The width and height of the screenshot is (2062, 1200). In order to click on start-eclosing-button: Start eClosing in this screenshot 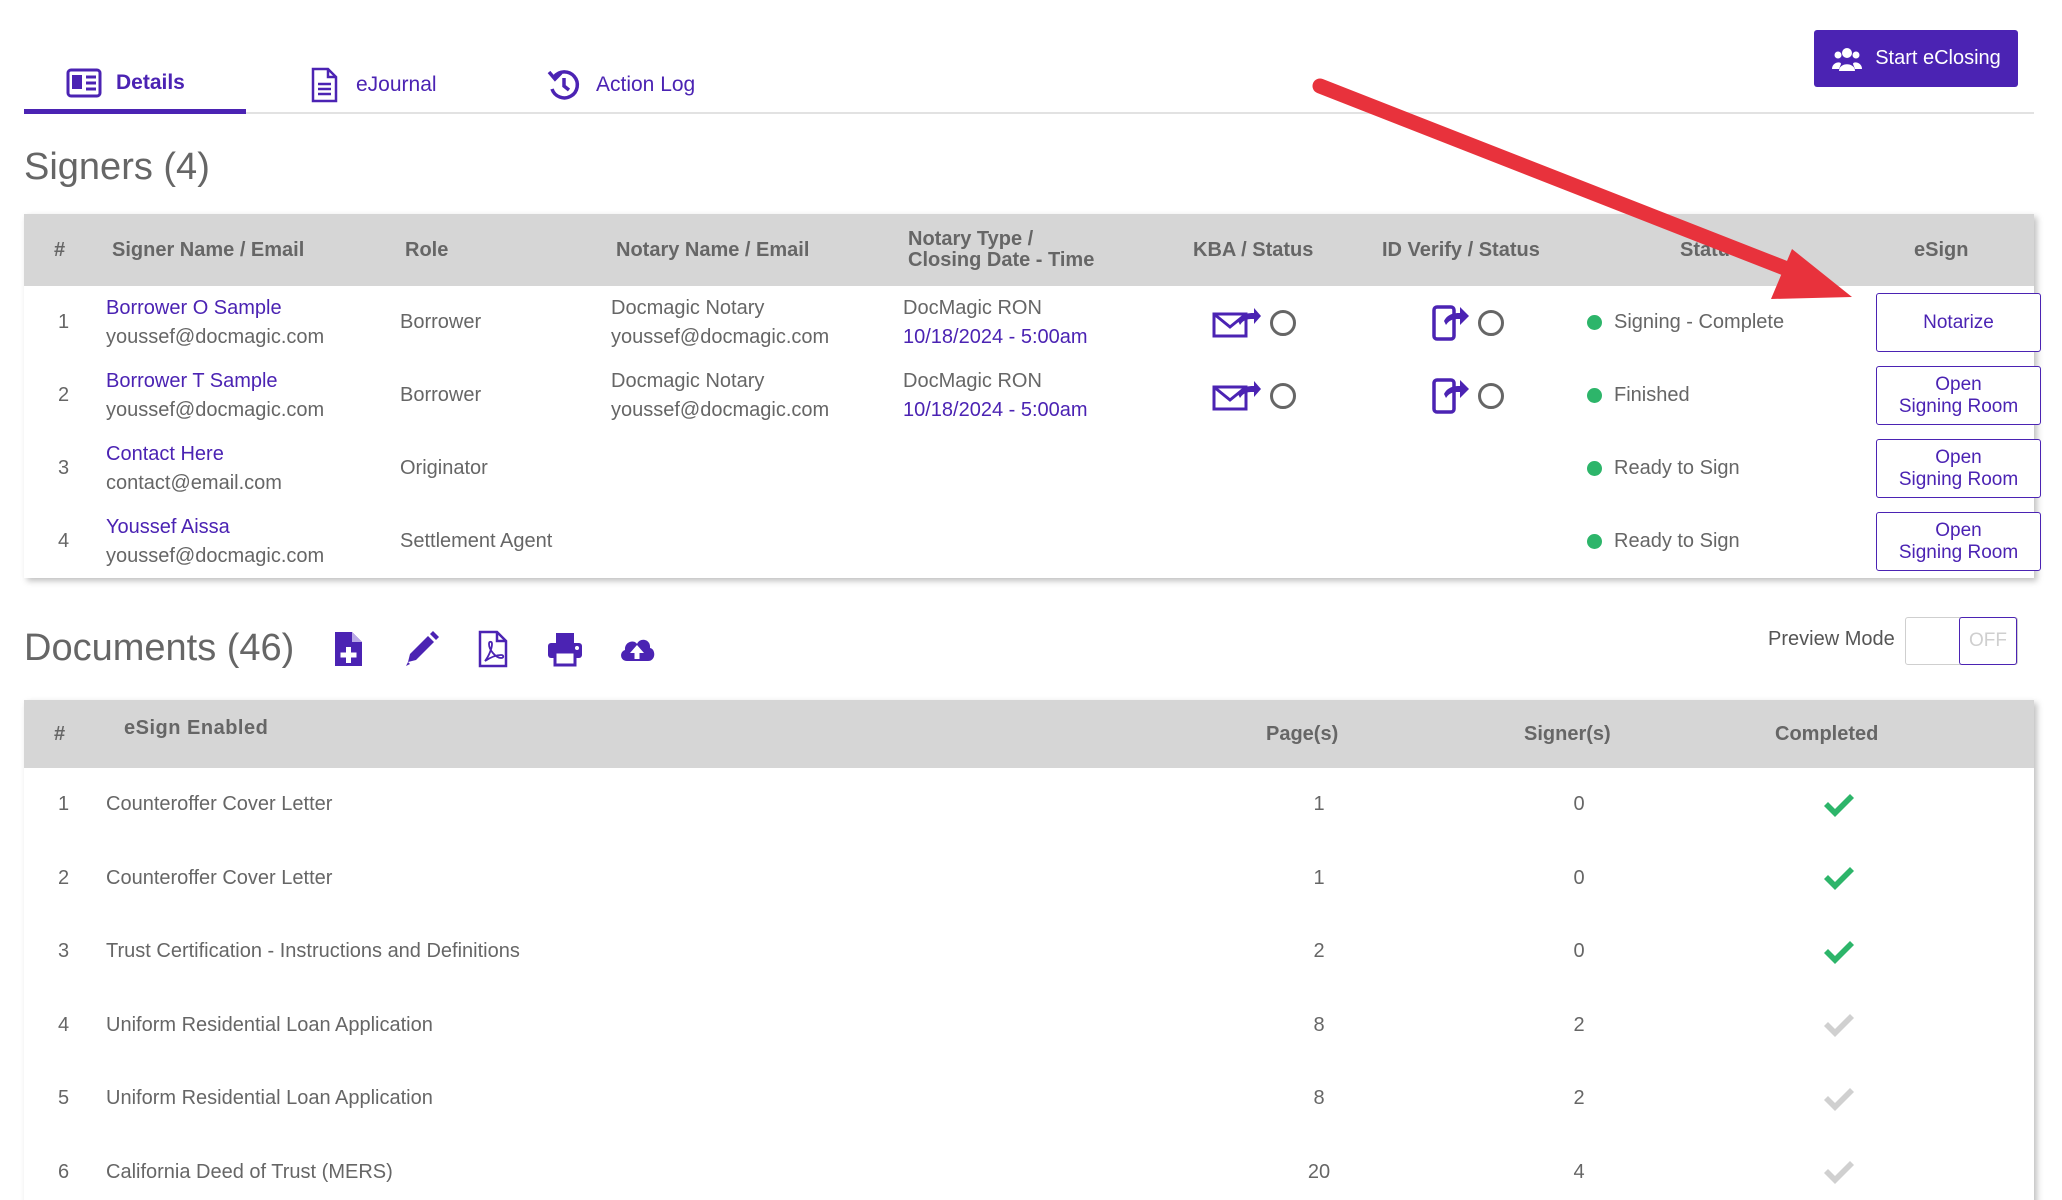, I will do `click(1916, 58)`.